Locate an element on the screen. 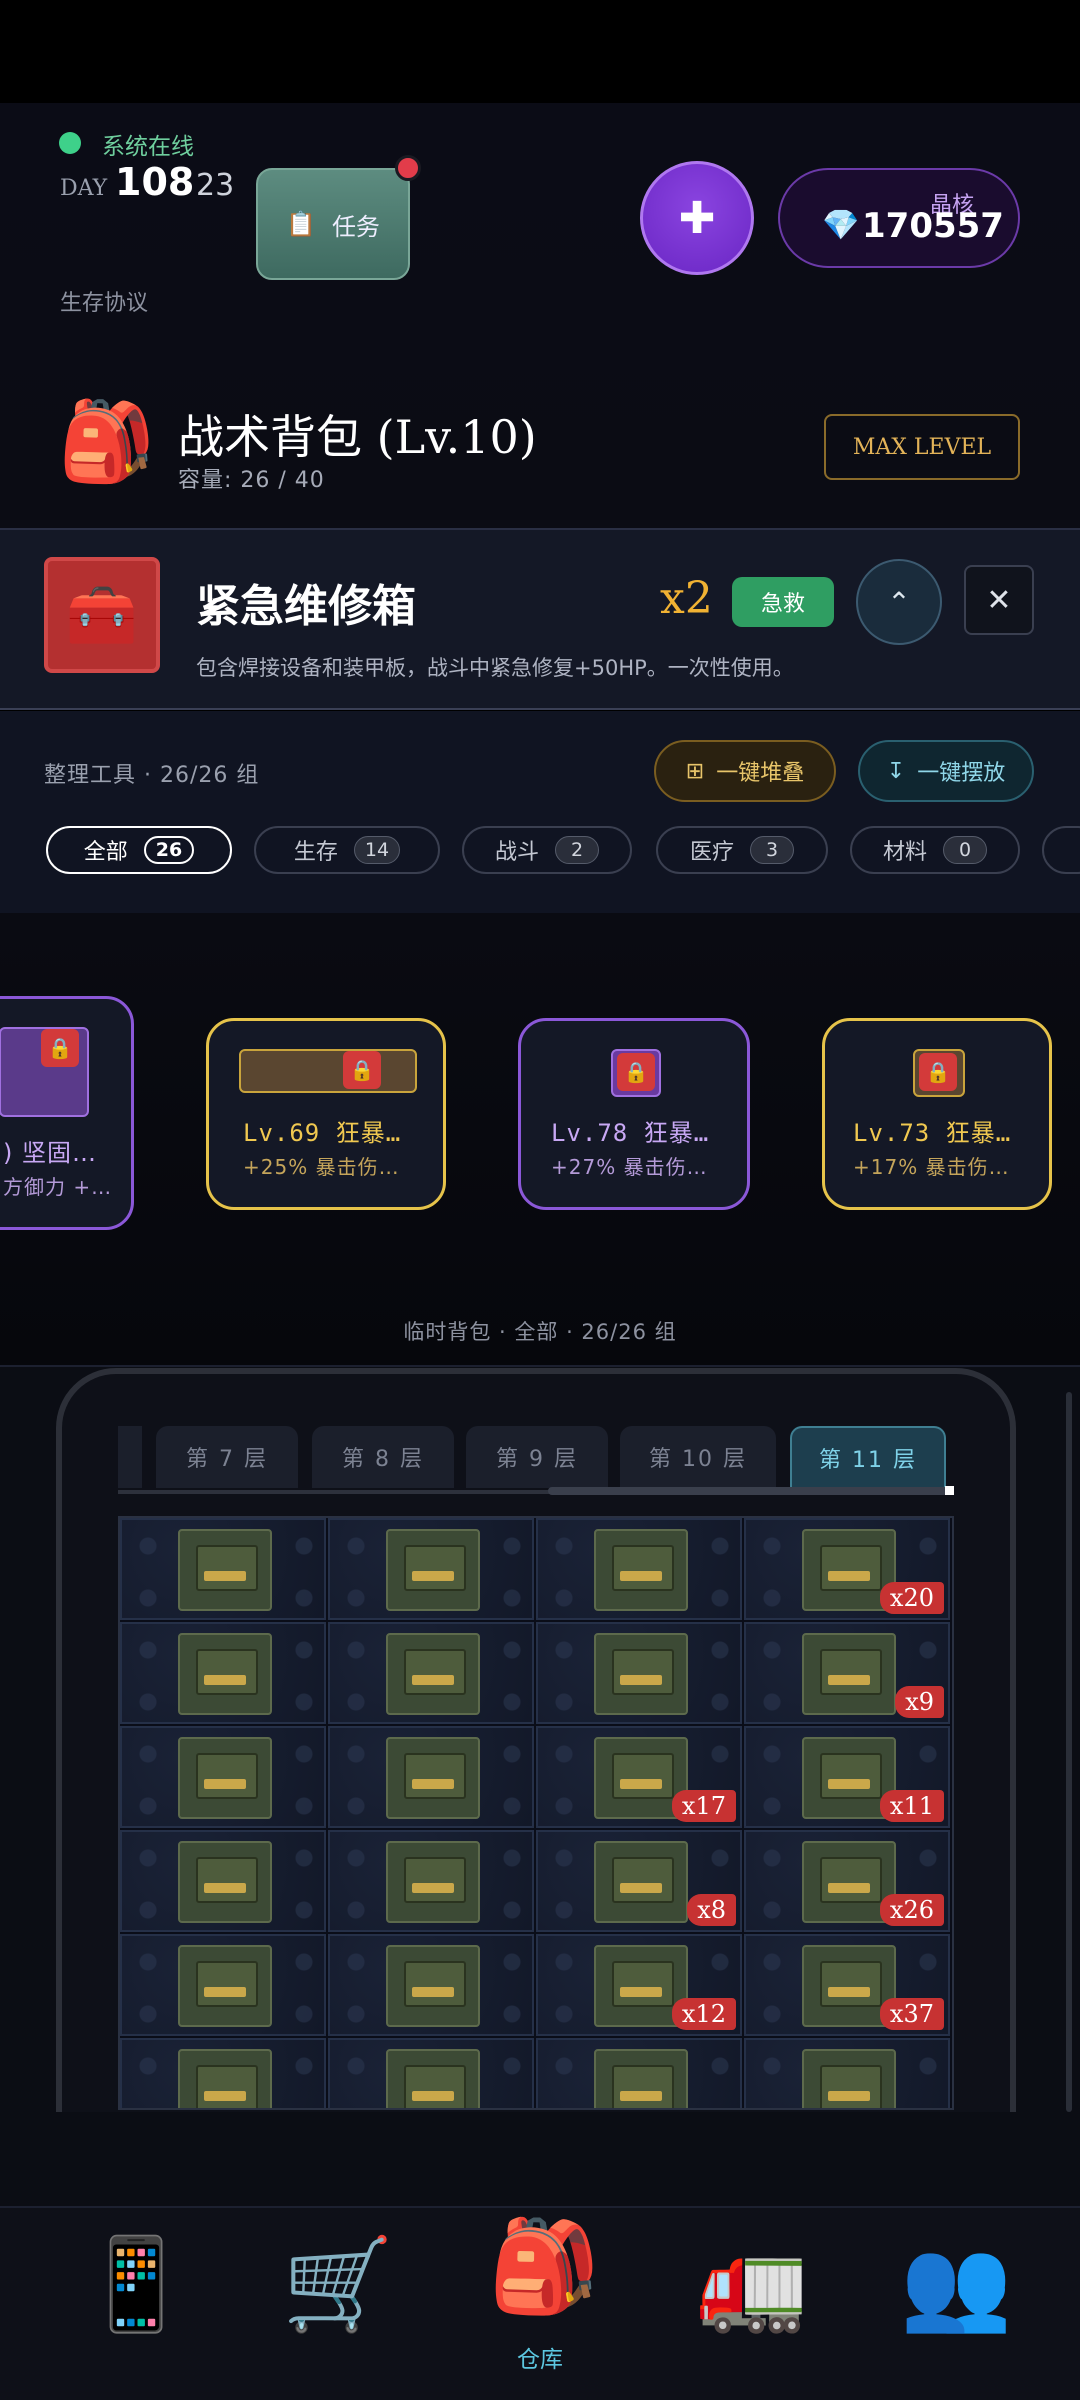  layer-tab-partial is located at coordinates (130, 1457).